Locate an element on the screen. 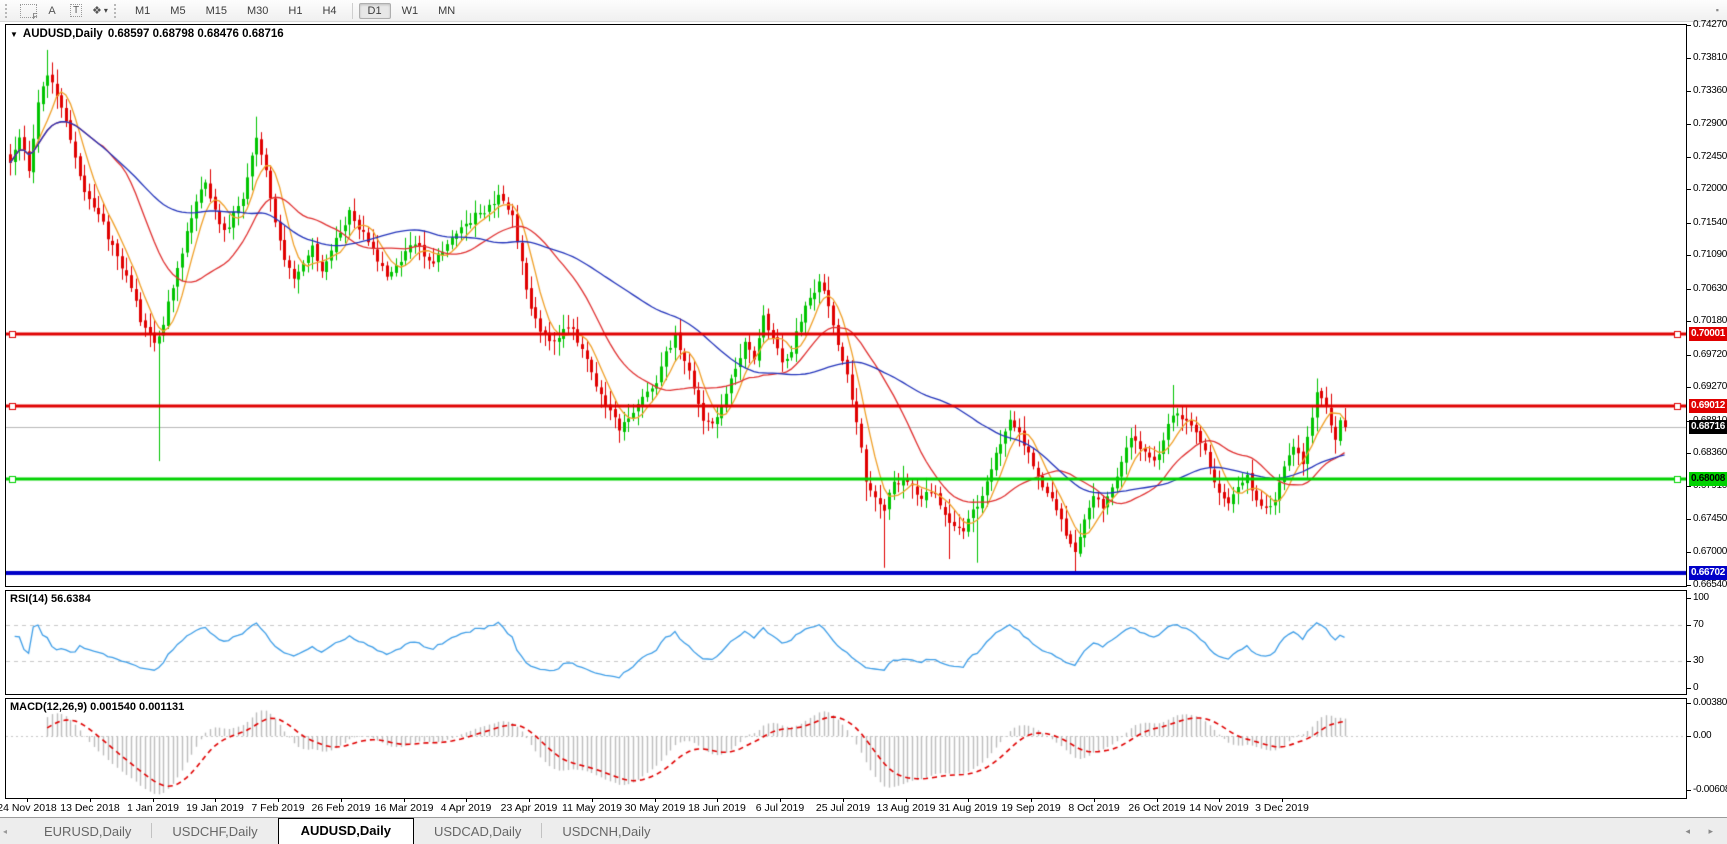 The image size is (1727, 844). date-label: 4 Apr 2019 is located at coordinates (466, 808).